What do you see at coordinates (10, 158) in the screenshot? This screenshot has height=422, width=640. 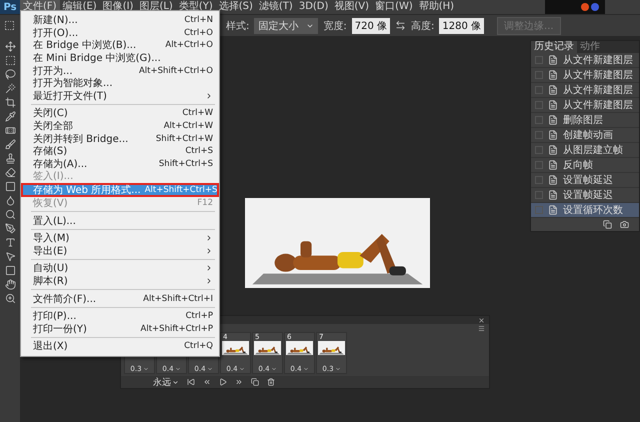 I see `stamp-icon` at bounding box center [10, 158].